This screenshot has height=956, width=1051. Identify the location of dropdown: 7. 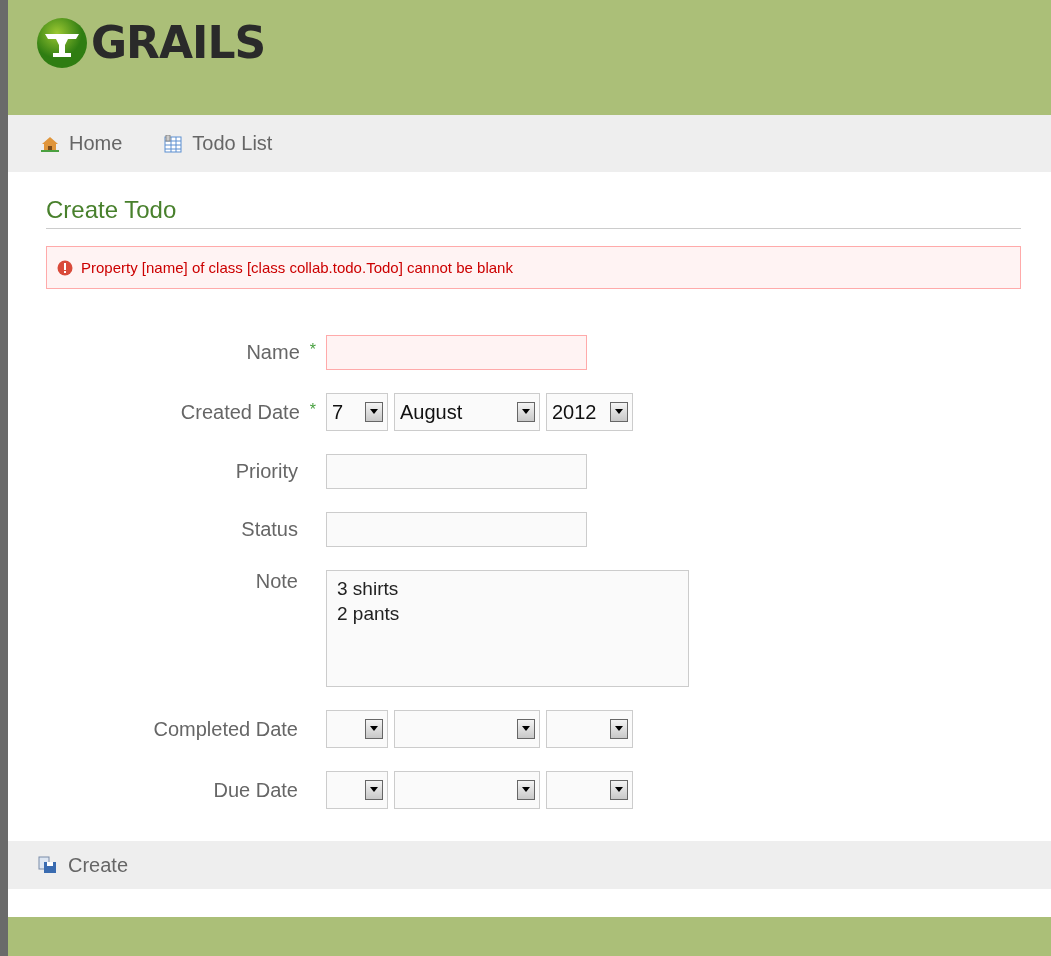
(357, 412).